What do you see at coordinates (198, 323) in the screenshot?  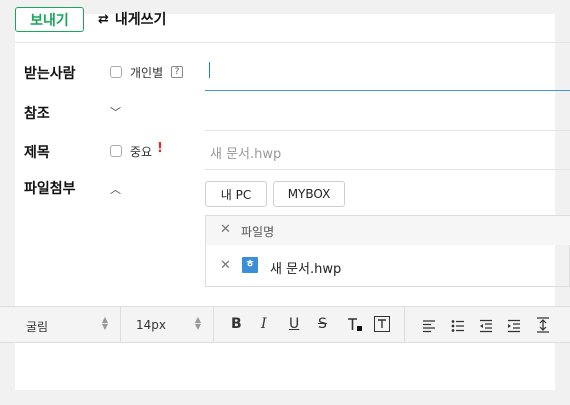 I see `font-size-updown-icon: ▲ ▼` at bounding box center [198, 323].